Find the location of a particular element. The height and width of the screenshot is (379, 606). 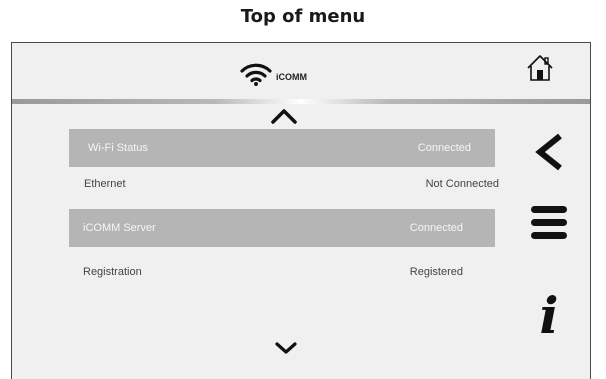

network-label: iCOMM is located at coordinates (291, 77).